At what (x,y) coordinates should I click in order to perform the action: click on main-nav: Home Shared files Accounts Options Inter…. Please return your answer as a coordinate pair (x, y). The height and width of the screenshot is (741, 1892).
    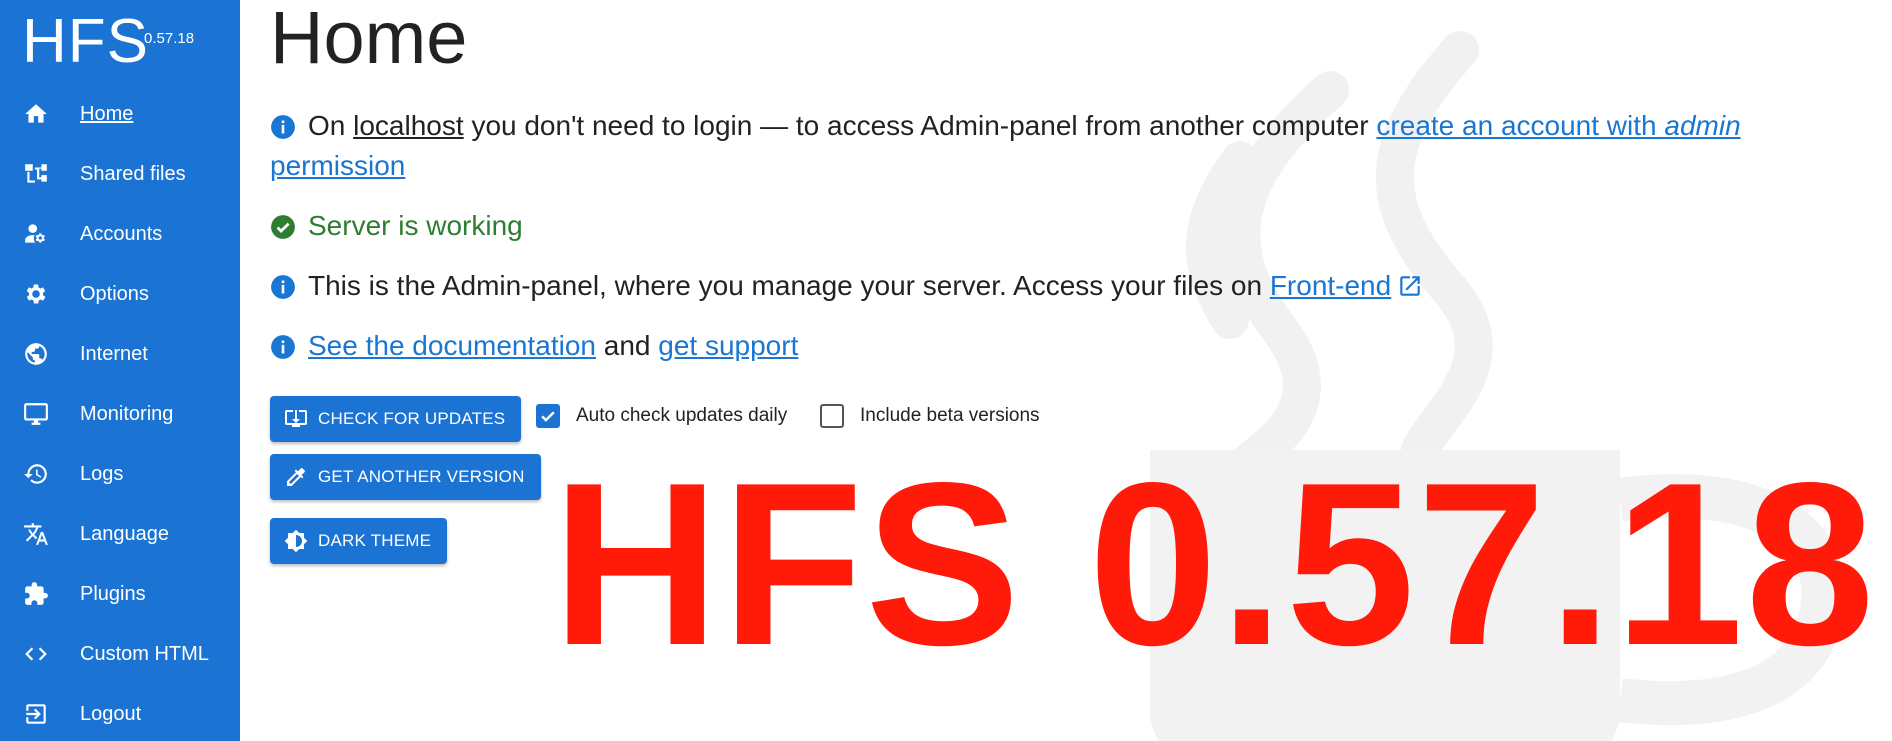
    Looking at the image, I should click on (120, 412).